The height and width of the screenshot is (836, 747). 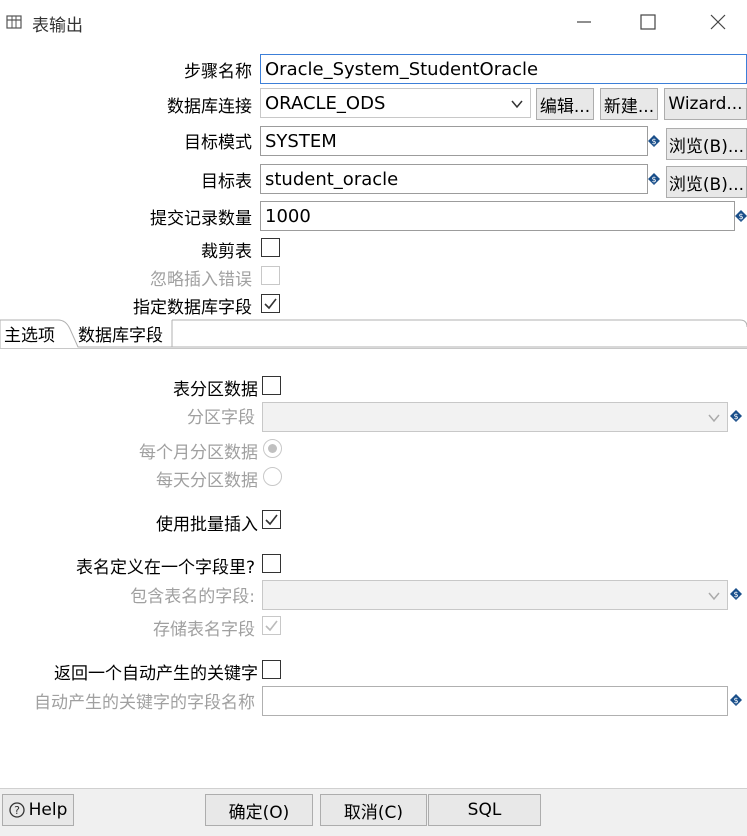 What do you see at coordinates (395, 103) in the screenshot?
I see `connection-select: ORACLE_ODS` at bounding box center [395, 103].